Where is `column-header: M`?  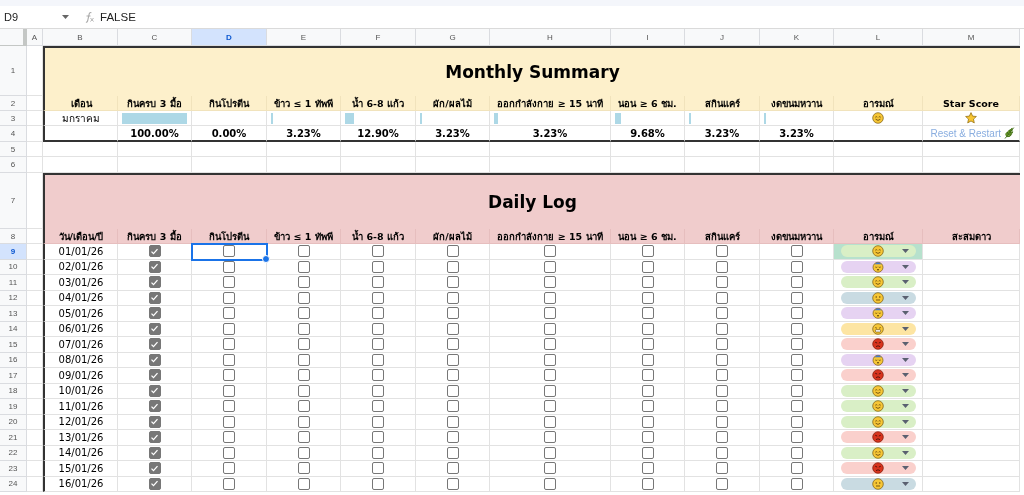 column-header: M is located at coordinates (971, 37).